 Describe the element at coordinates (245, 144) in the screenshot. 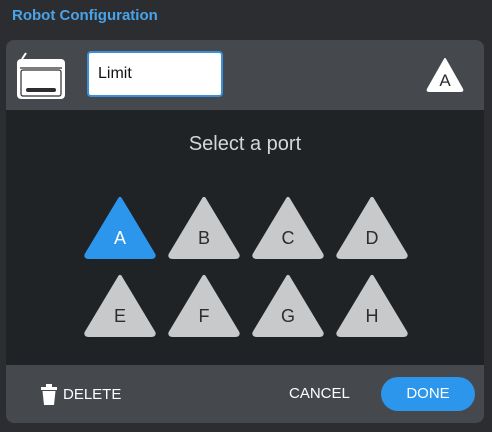

I see `select-port-prompt: Select a port` at that location.